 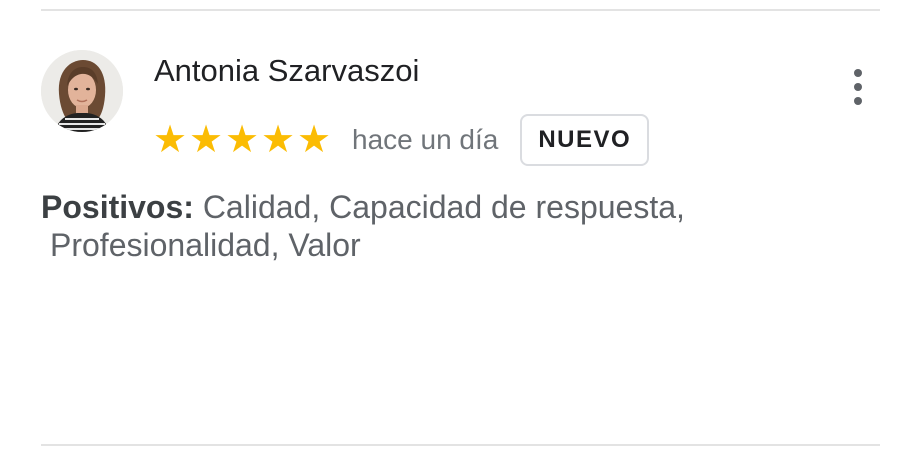 I want to click on more-options-button, so click(x=859, y=87).